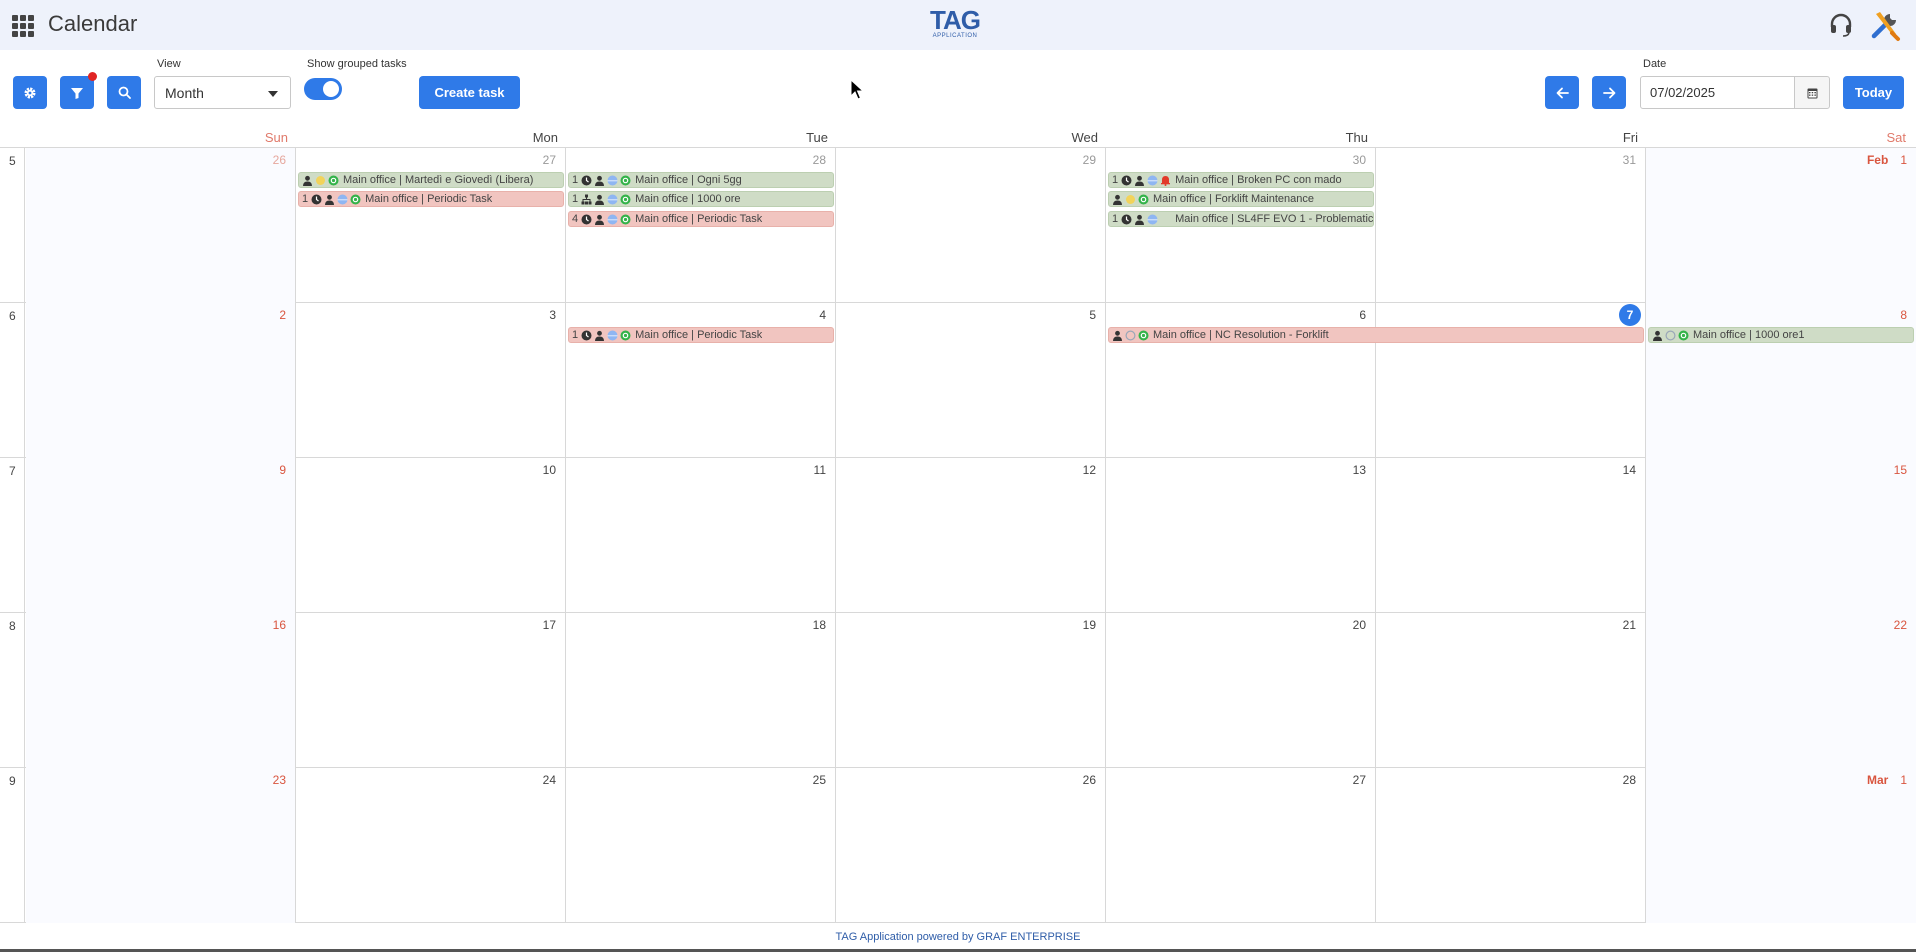 This screenshot has height=952, width=1916. I want to click on day-number-text: 5, so click(1092, 315).